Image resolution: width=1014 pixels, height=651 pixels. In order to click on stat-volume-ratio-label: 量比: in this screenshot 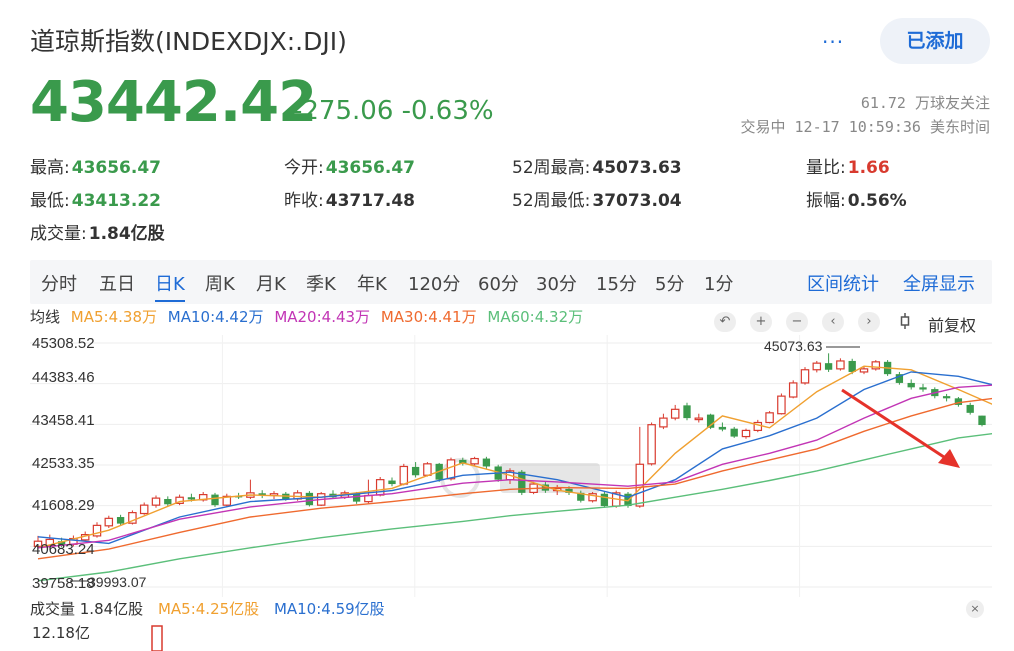, I will do `click(826, 168)`.